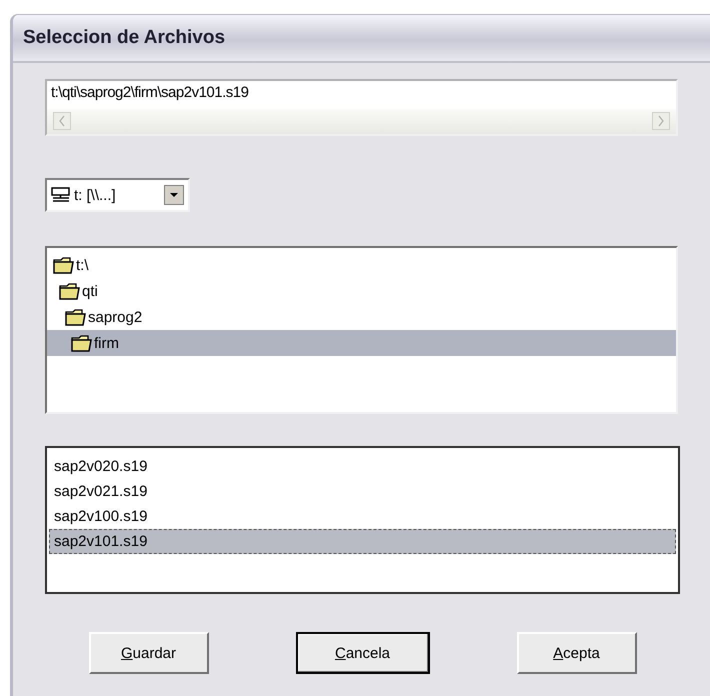 The width and height of the screenshot is (710, 696). Describe the element at coordinates (661, 121) in the screenshot. I see `scroll-right-icon` at that location.